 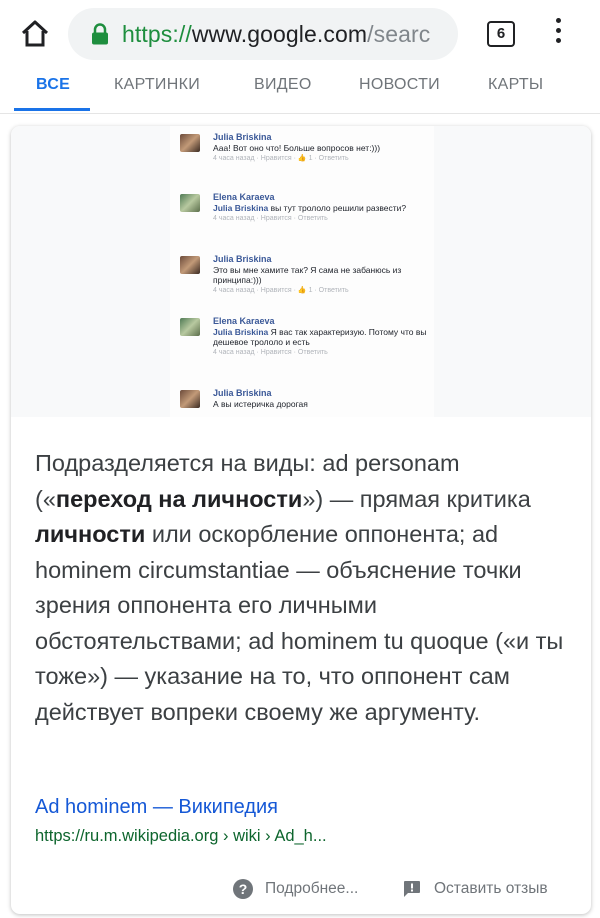 What do you see at coordinates (501, 34) in the screenshot?
I see `tab-switcher-button: 6` at bounding box center [501, 34].